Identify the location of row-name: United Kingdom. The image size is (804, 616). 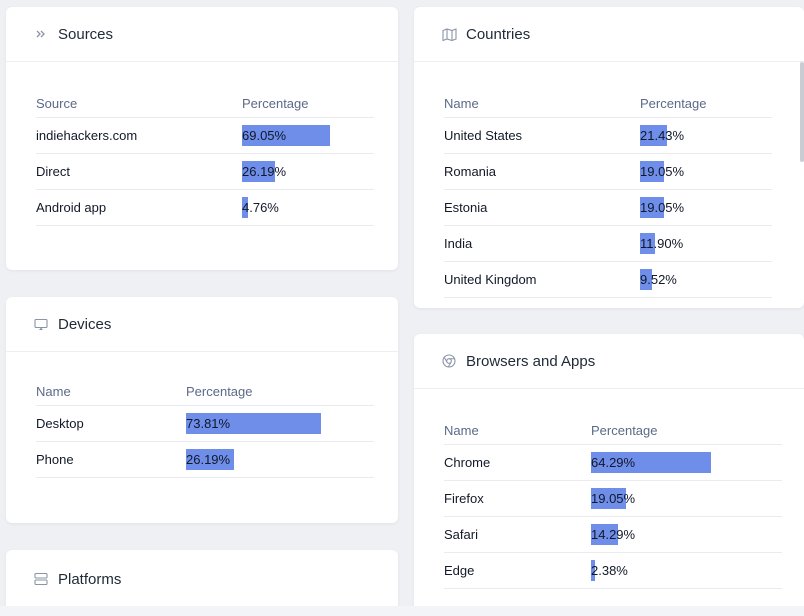
(542, 279).